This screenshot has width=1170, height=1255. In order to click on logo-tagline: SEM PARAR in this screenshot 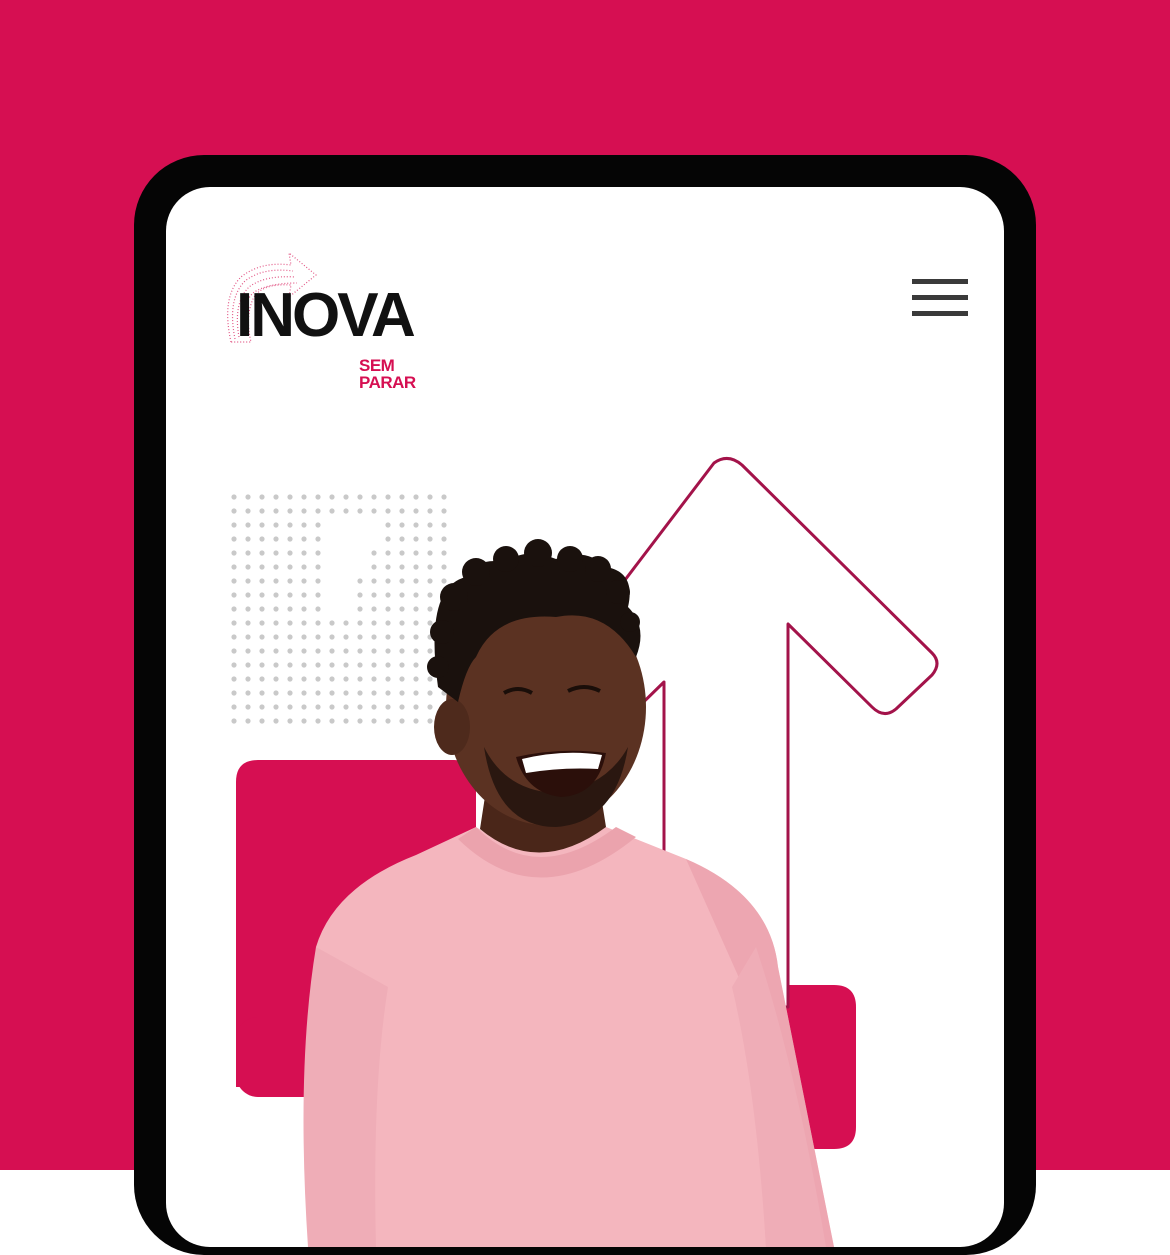, I will do `click(387, 374)`.